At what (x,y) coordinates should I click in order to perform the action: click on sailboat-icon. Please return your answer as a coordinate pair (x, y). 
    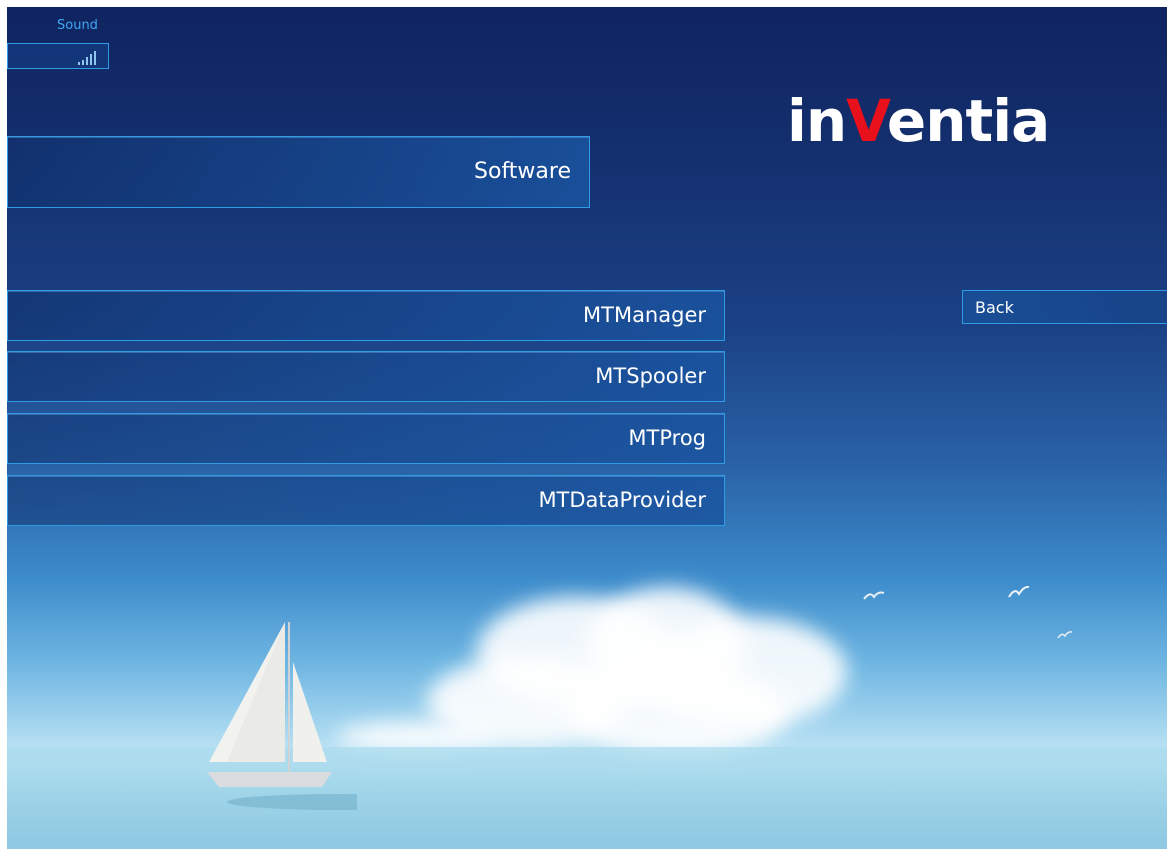
    Looking at the image, I should click on (282, 716).